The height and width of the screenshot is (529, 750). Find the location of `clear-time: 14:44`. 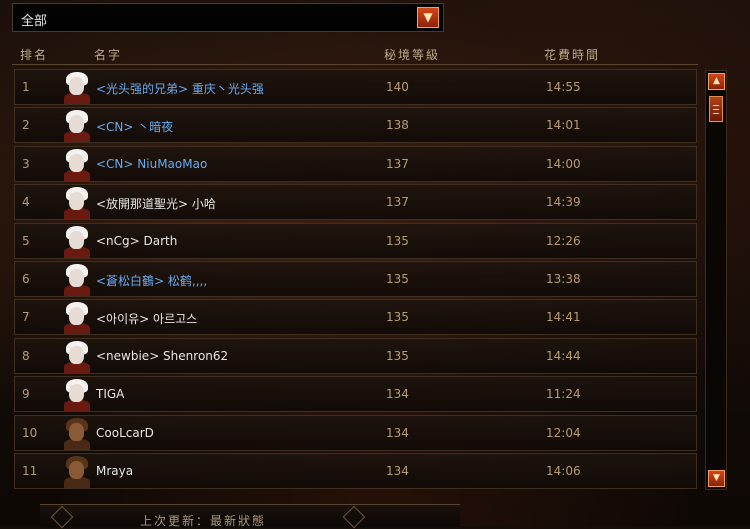

clear-time: 14:44 is located at coordinates (563, 356).